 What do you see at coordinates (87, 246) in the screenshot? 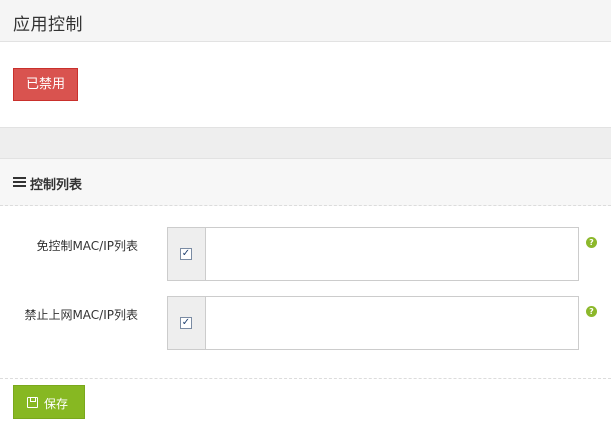
I see `field-label-exempt-list: 免控制MAC/IP列表` at bounding box center [87, 246].